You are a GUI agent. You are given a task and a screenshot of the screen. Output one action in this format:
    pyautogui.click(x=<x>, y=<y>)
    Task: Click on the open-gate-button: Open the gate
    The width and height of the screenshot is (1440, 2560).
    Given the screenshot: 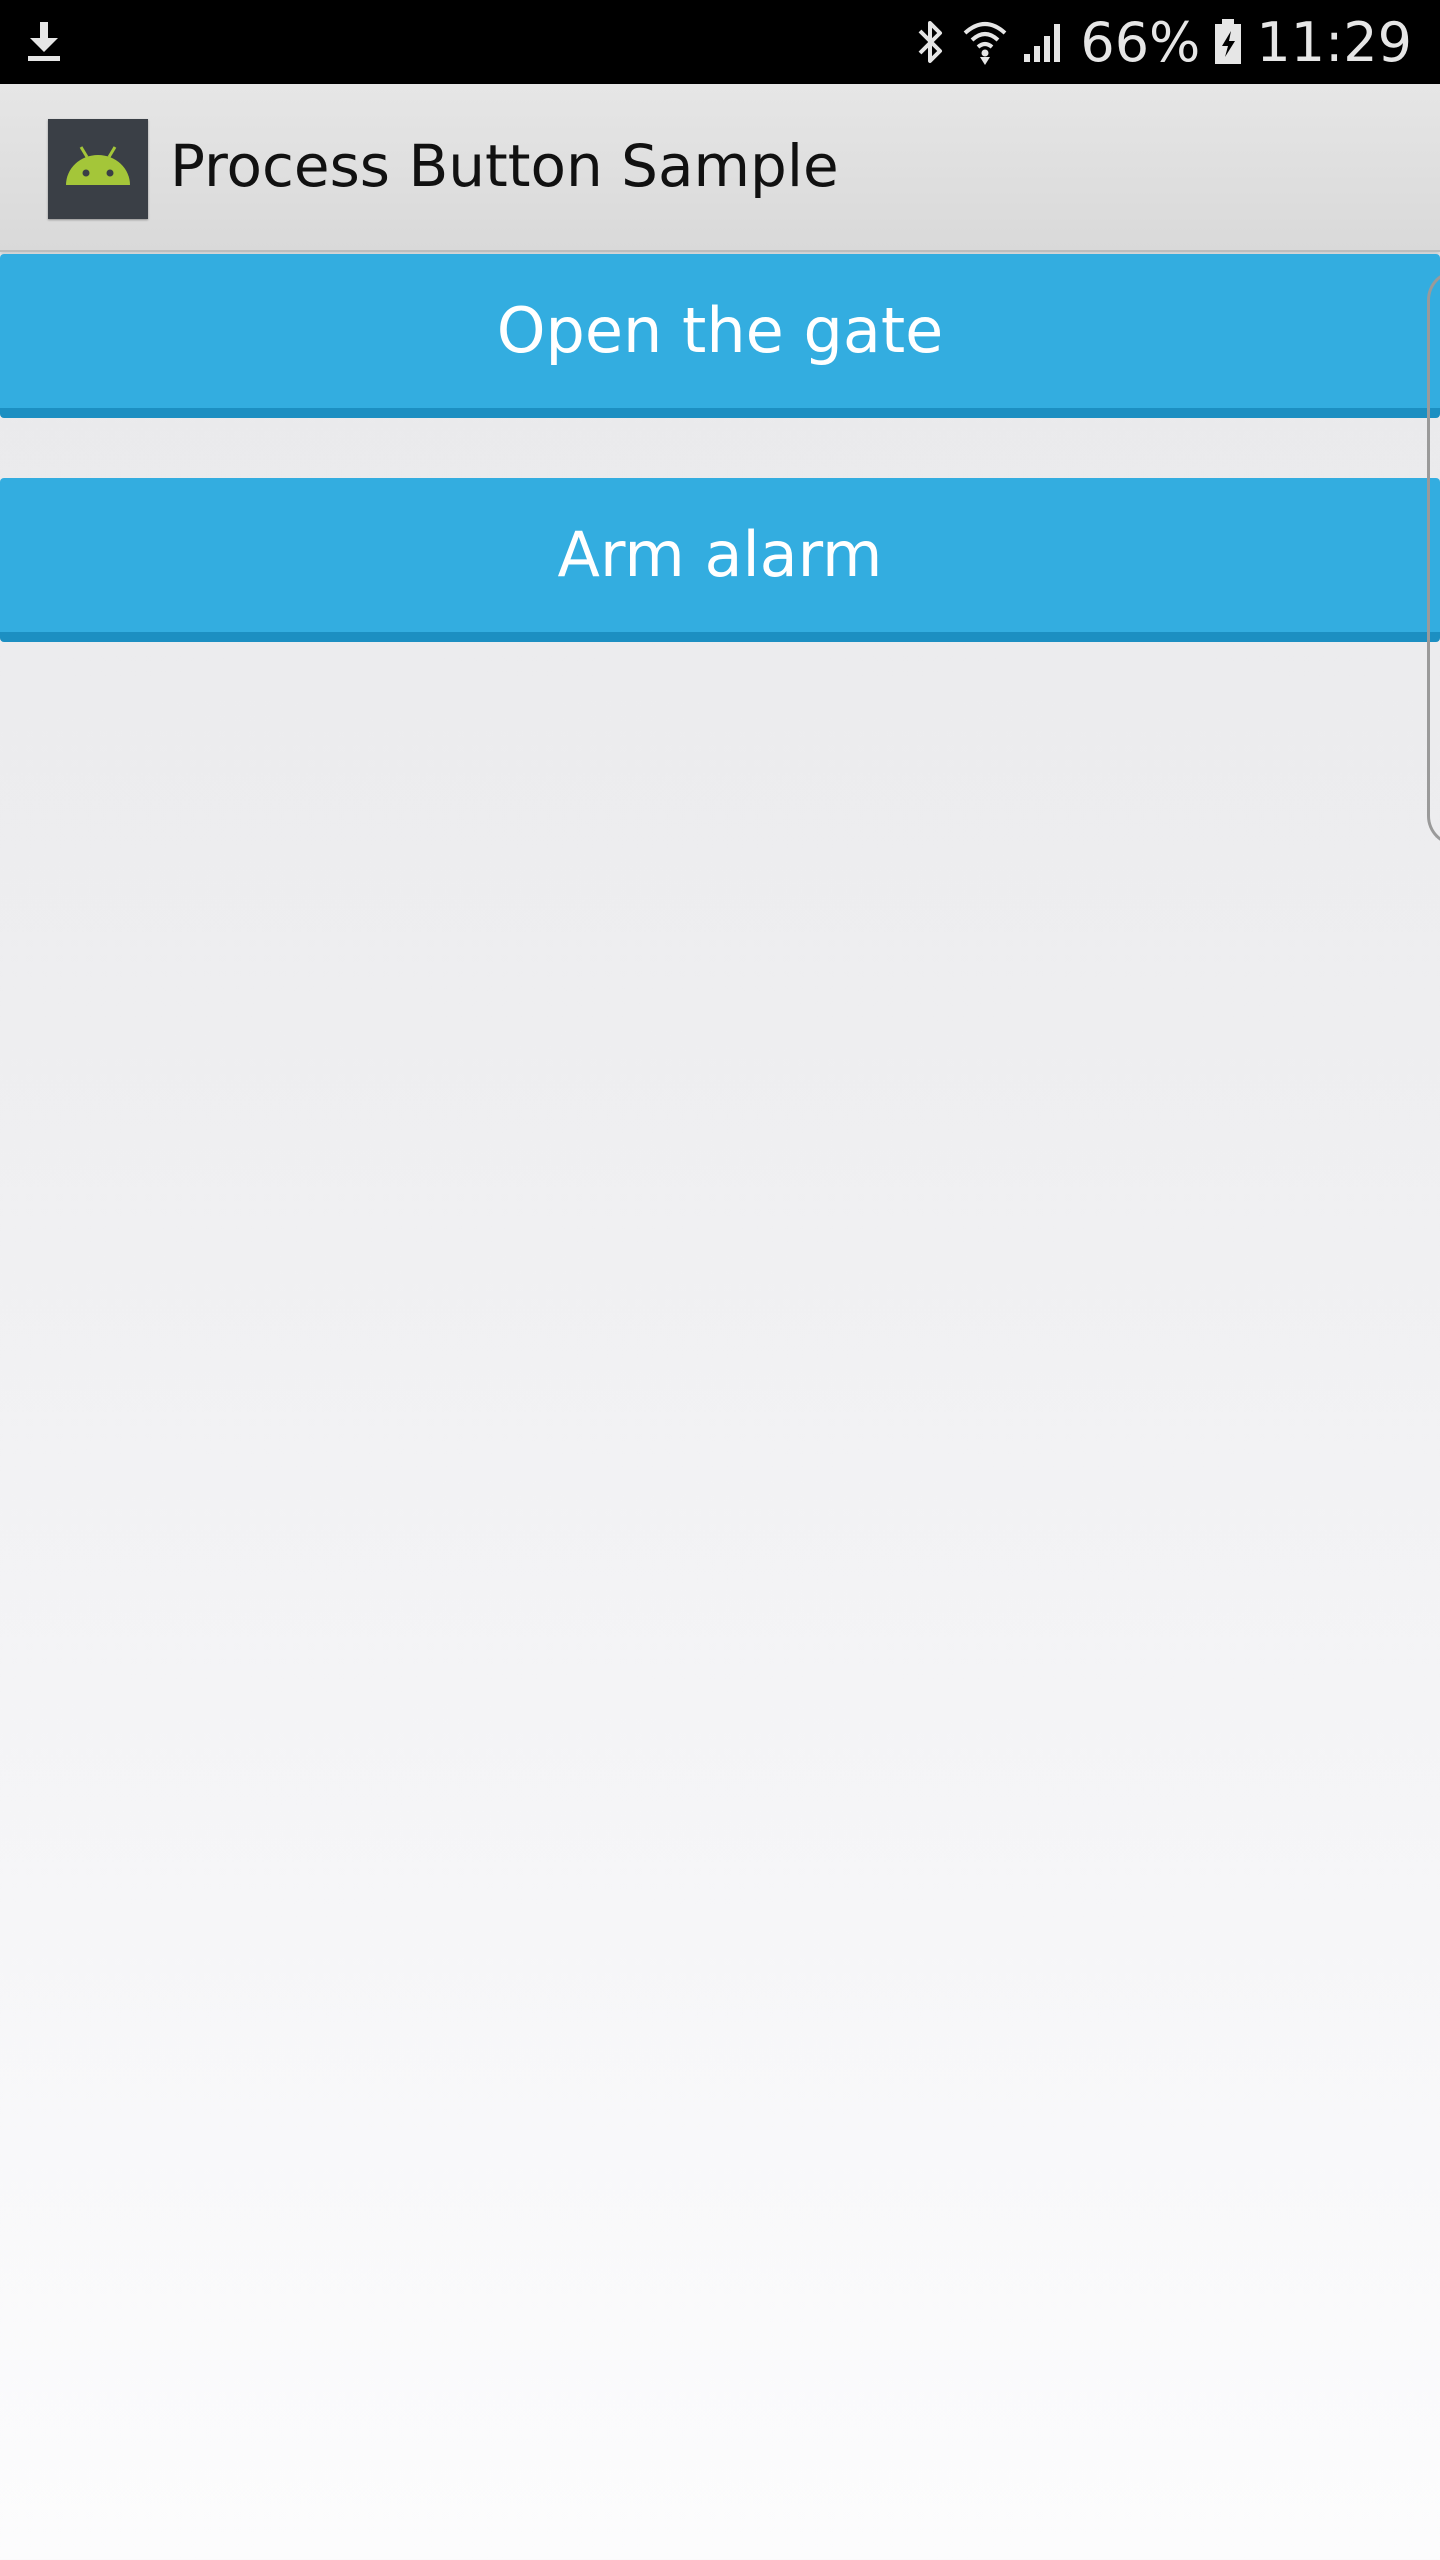 What is the action you would take?
    pyautogui.click(x=720, y=336)
    